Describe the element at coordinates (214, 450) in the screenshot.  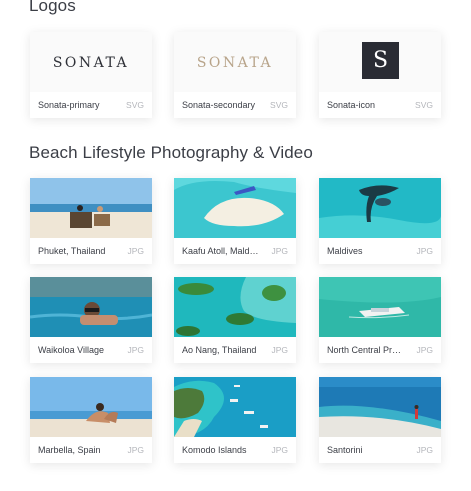
I see `photo-label: Komodo Islands` at that location.